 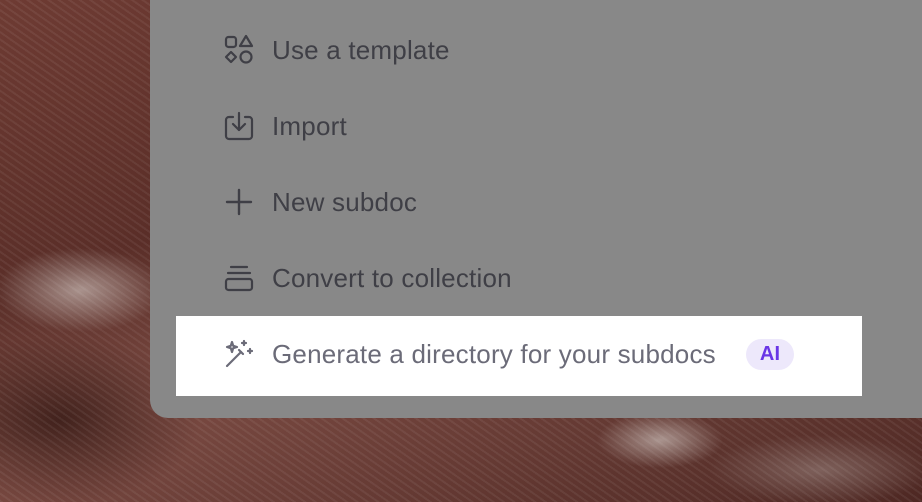 What do you see at coordinates (239, 50) in the screenshot?
I see `template-icon` at bounding box center [239, 50].